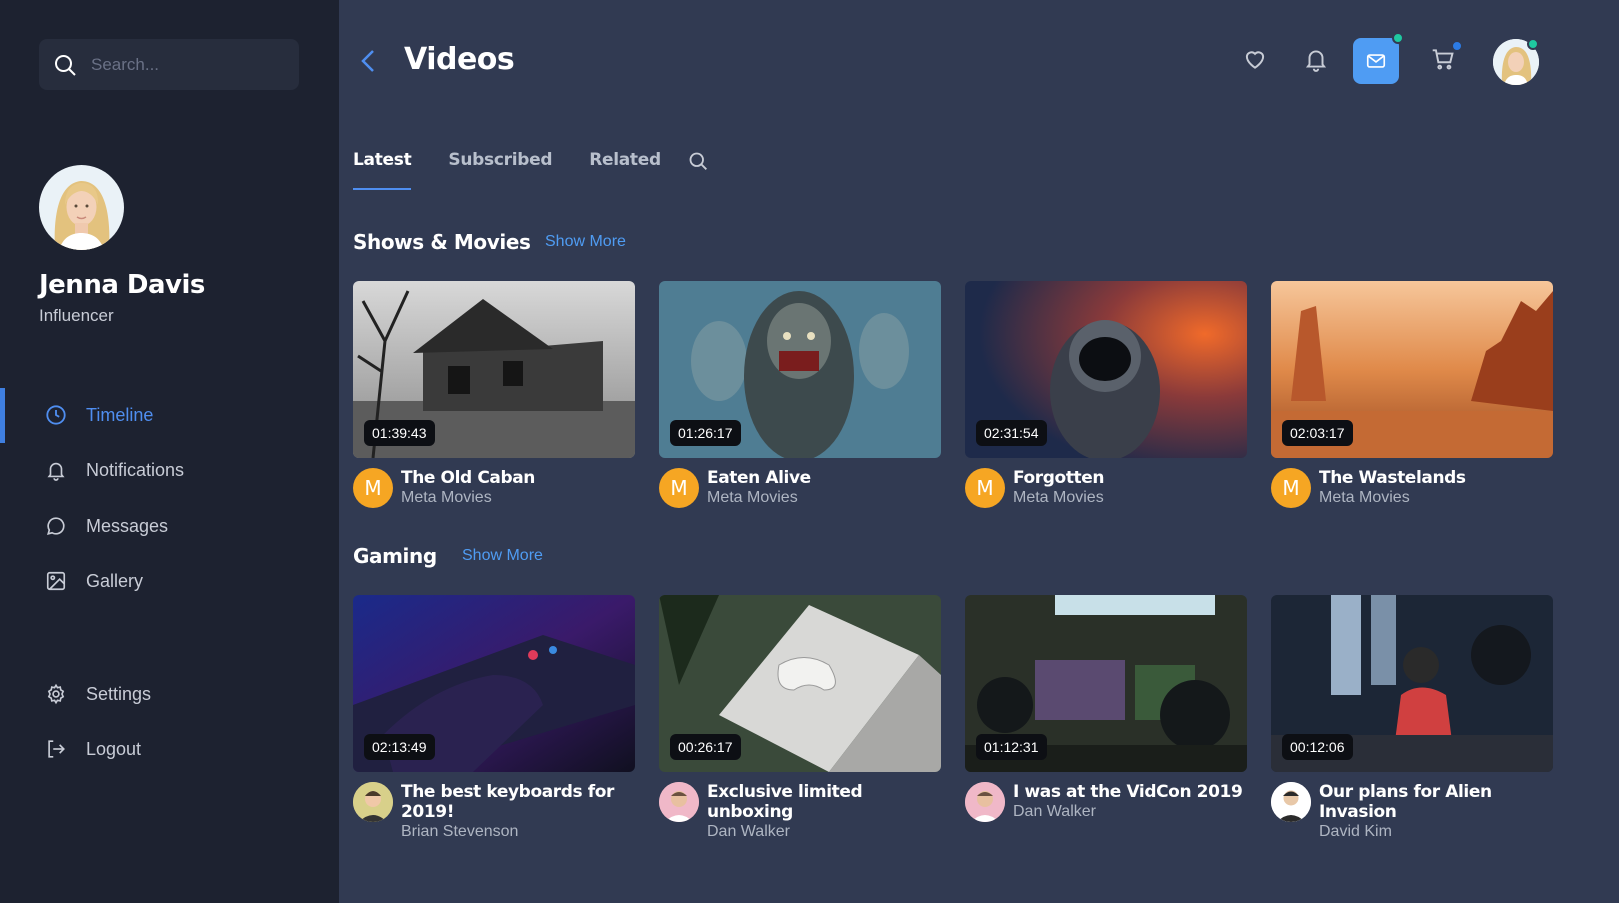 The width and height of the screenshot is (1619, 903). I want to click on avatar-status-dot, so click(1533, 44).